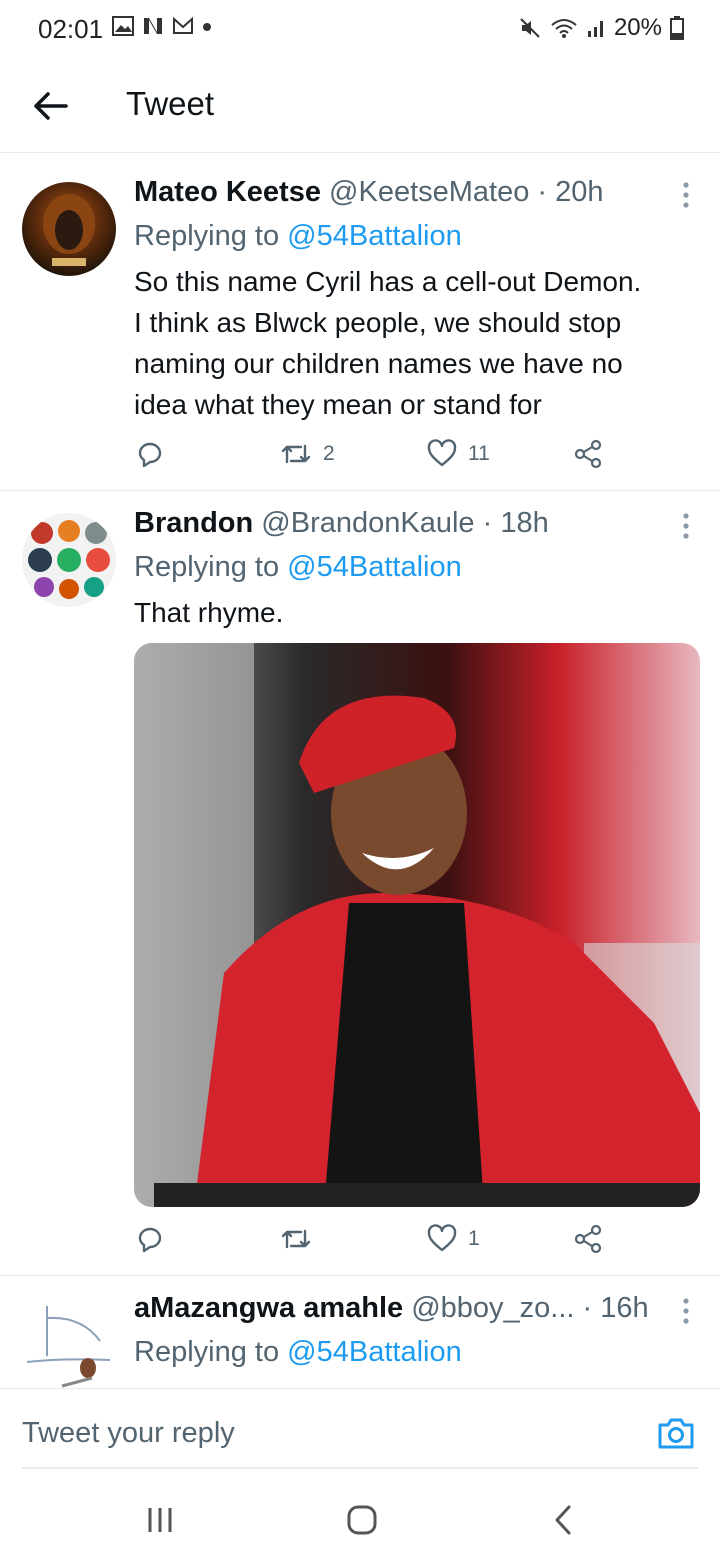 The height and width of the screenshot is (1560, 720). I want to click on dot-icon, so click(207, 27).